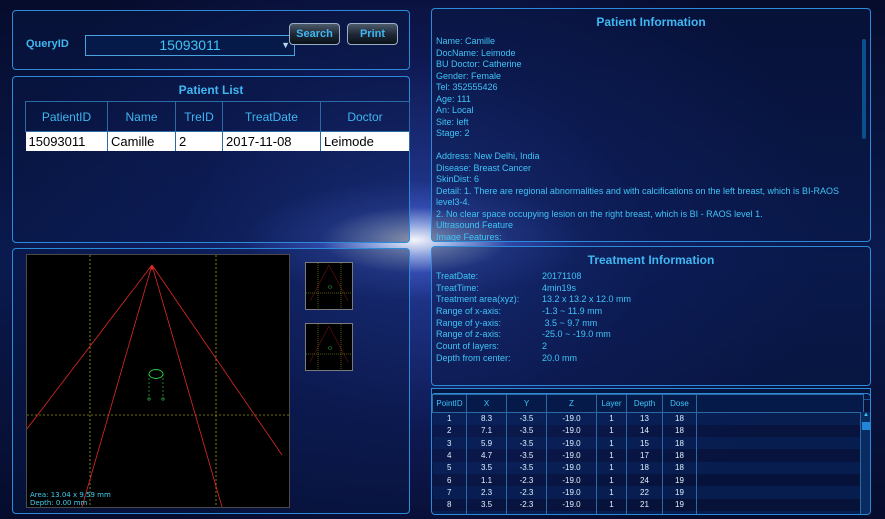 The image size is (885, 519). I want to click on cell-patientid: 15093011, so click(66, 141).